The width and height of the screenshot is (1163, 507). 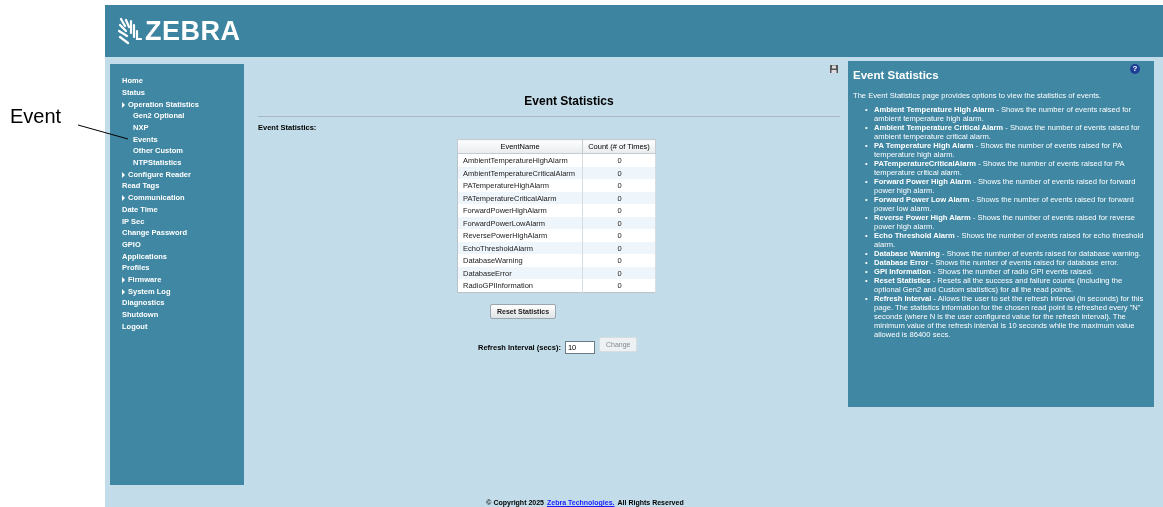 What do you see at coordinates (103, 132) in the screenshot?
I see `leader-line` at bounding box center [103, 132].